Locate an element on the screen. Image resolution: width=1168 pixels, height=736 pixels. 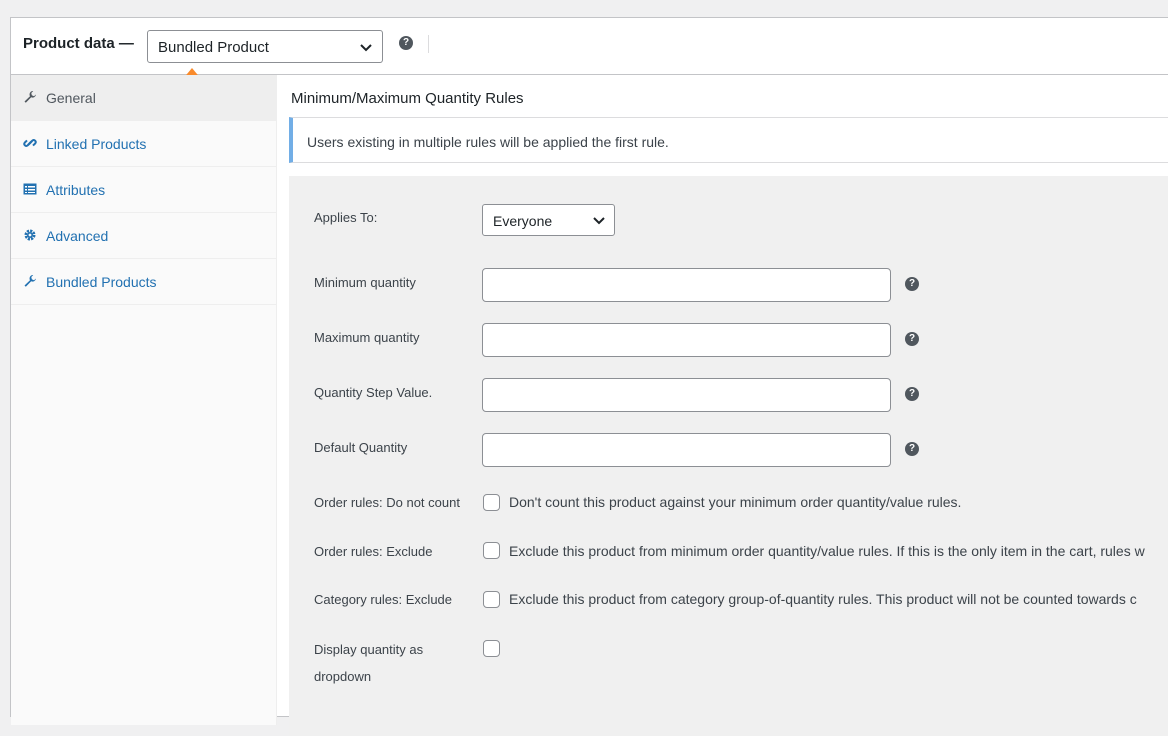
maximum-quantity-label: Maximum quantity is located at coordinates (367, 337).